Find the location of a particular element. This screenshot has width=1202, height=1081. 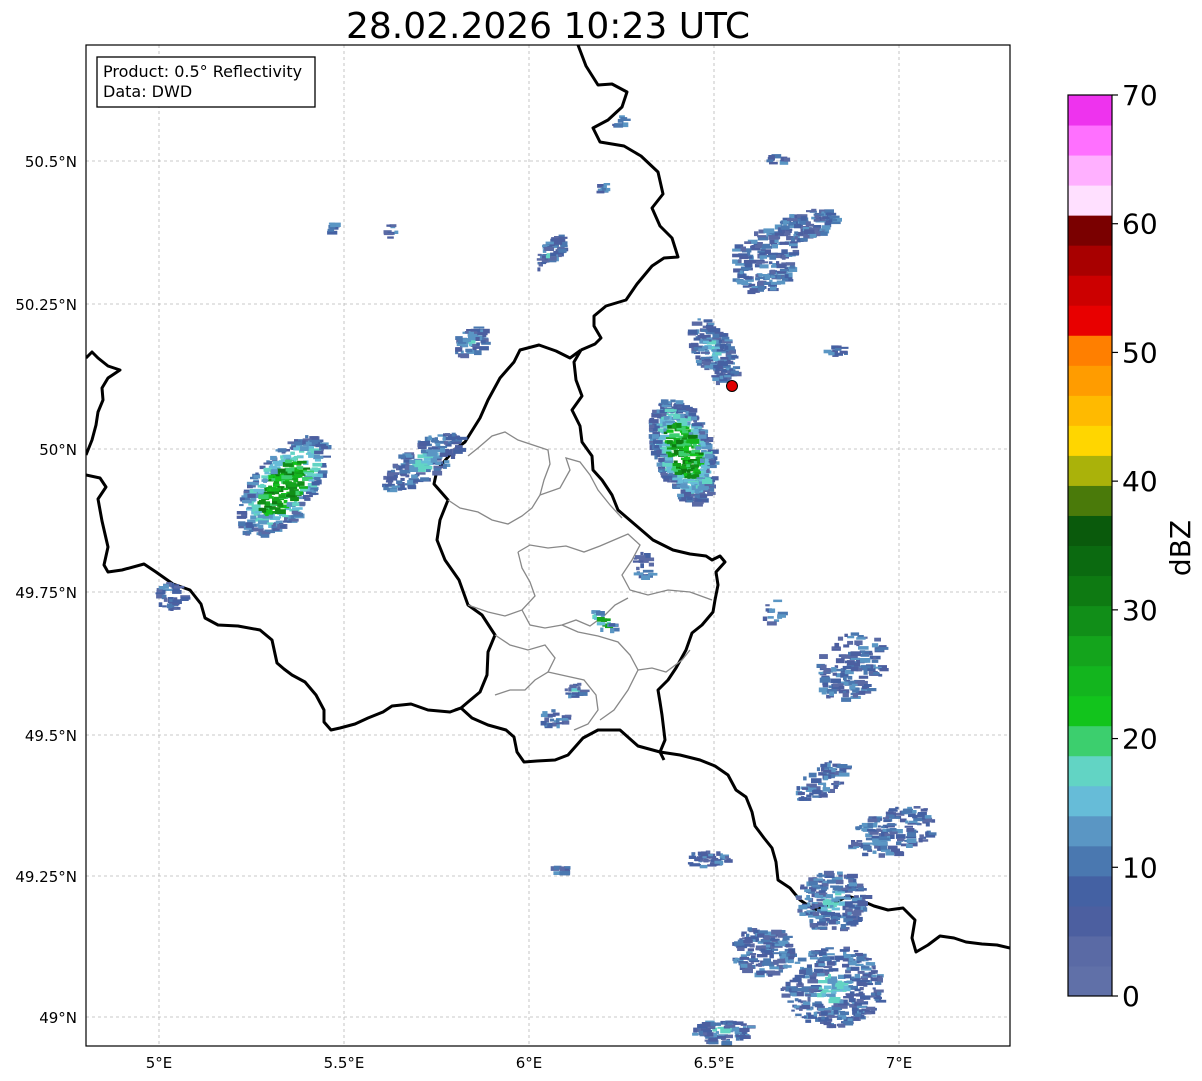

y-tick-label: 49.75°N is located at coordinates (46, 593).